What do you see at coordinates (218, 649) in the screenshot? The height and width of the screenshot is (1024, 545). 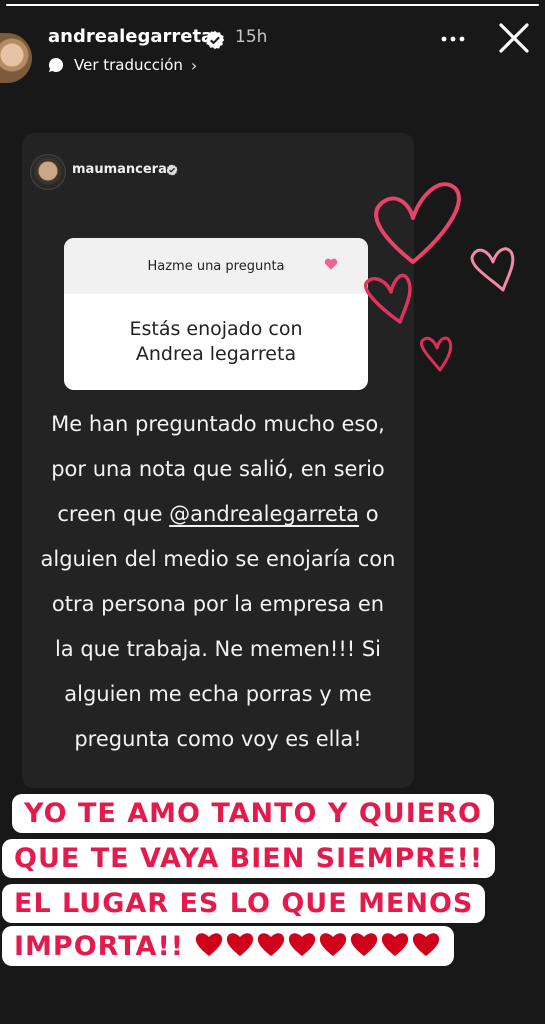 I see `answer-line: la que trabaja. Ne memen!!! Si` at bounding box center [218, 649].